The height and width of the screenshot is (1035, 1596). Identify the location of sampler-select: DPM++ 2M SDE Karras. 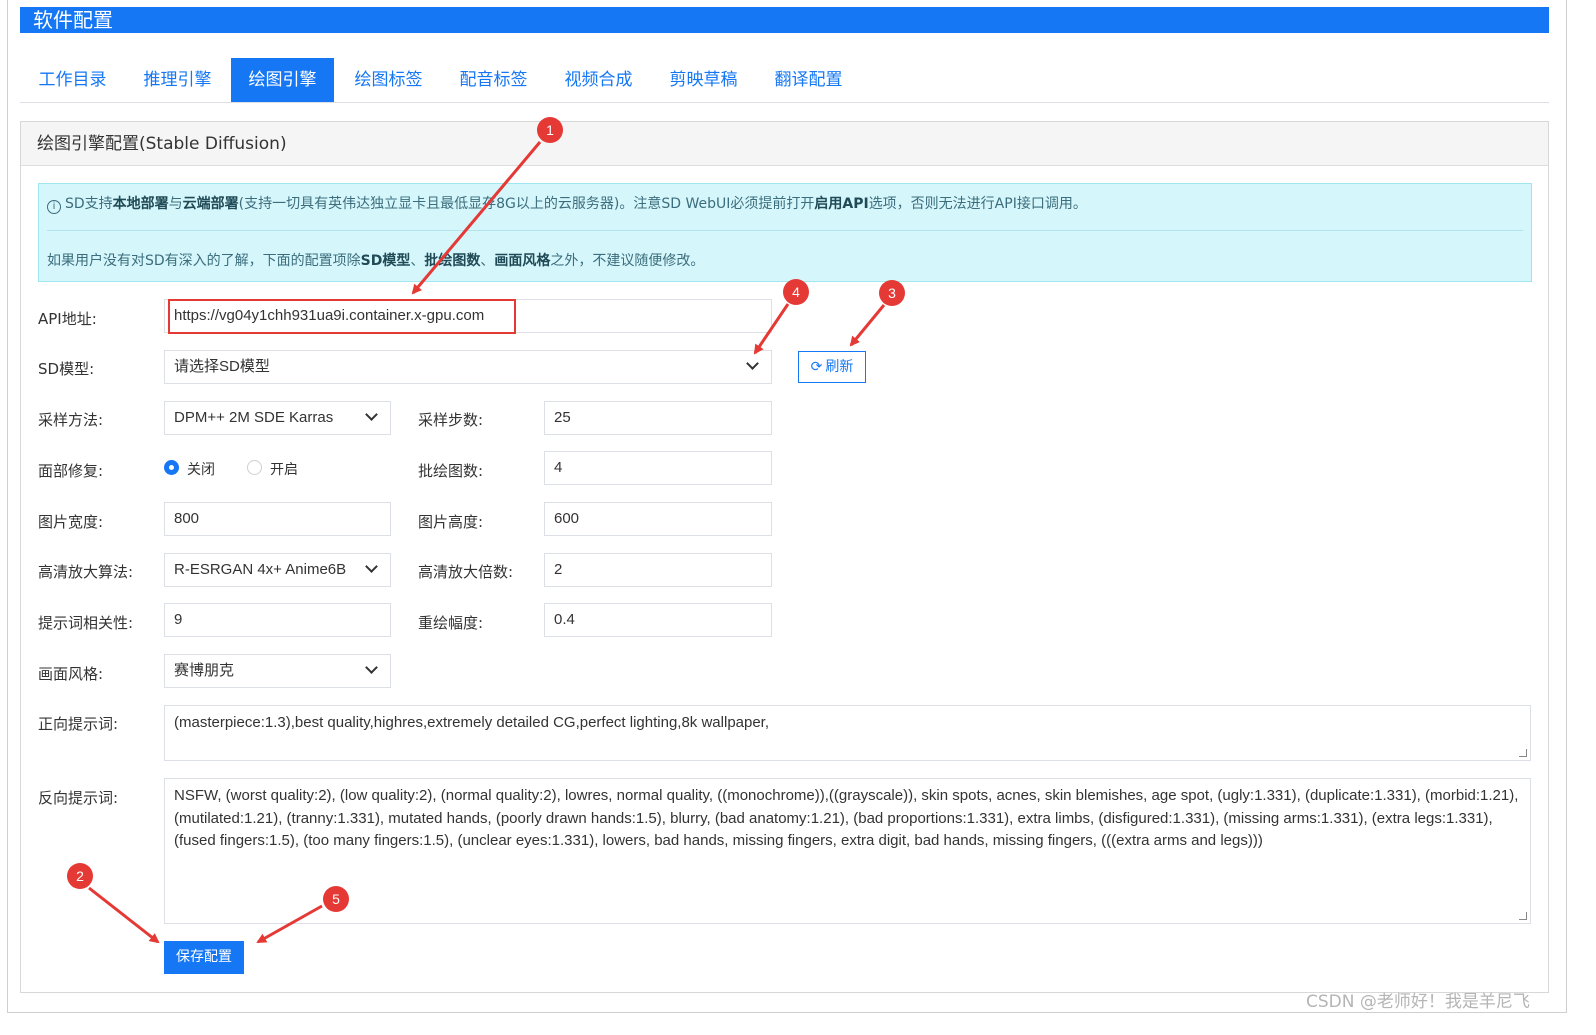
(277, 418).